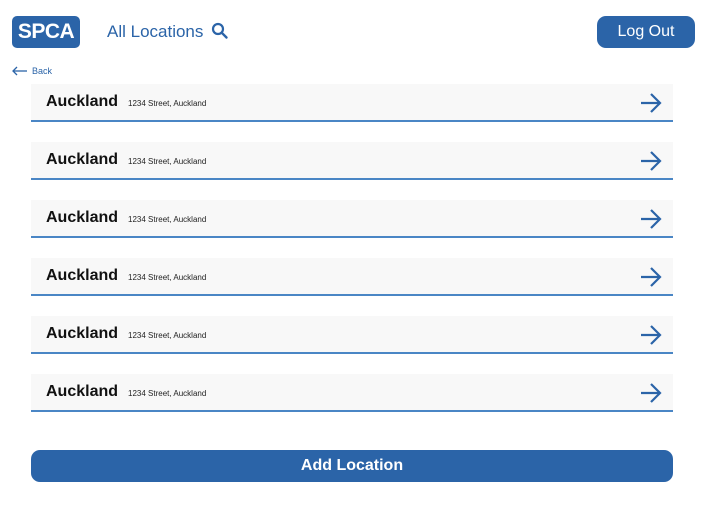  Describe the element at coordinates (155, 31) in the screenshot. I see `page-title: All Locations` at that location.